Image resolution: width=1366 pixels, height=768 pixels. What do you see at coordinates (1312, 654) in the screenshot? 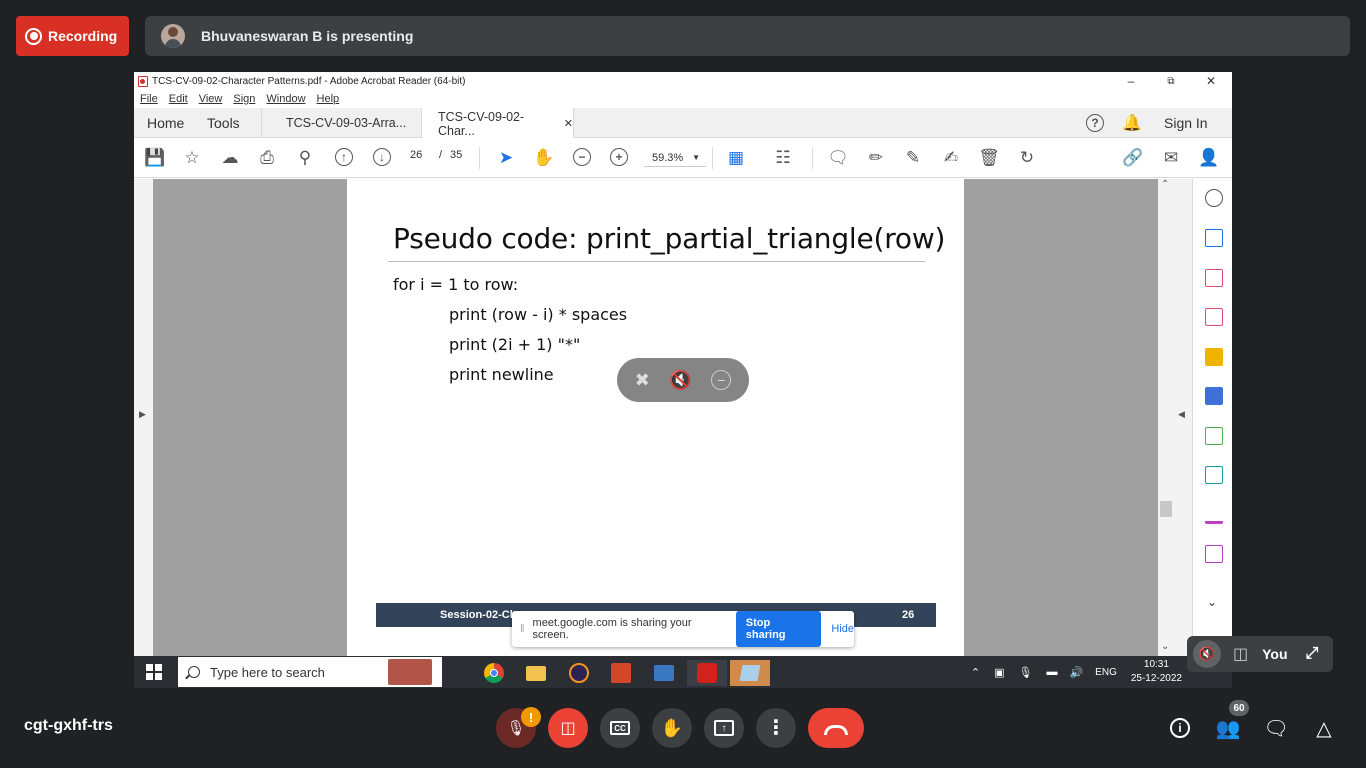
I see `expand-icon: ⤢` at bounding box center [1312, 654].